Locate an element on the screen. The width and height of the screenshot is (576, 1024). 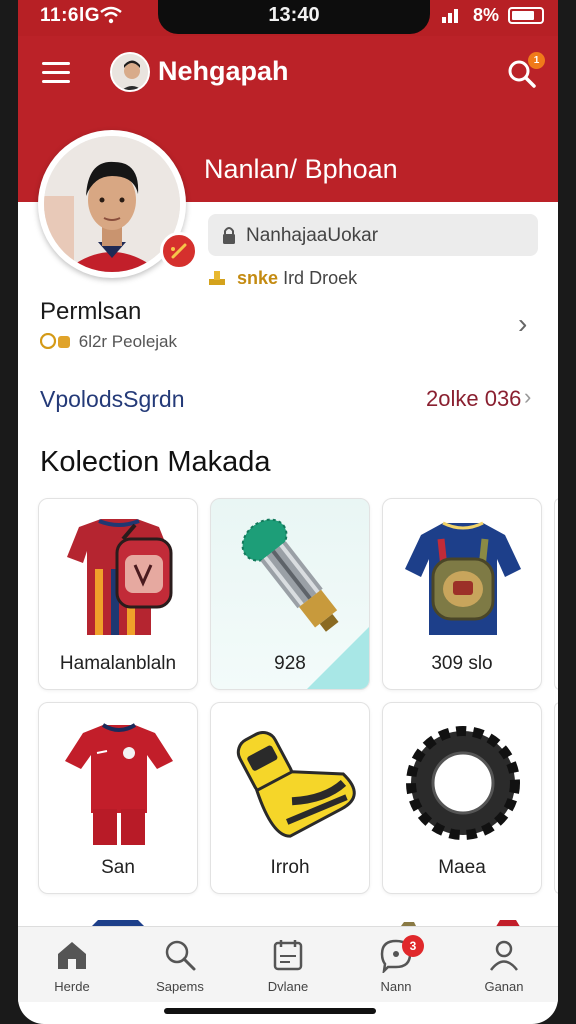
bottom-nav: Herde Sapems Dvlane 3 Nann Ganan is located at coordinates (288, 964).